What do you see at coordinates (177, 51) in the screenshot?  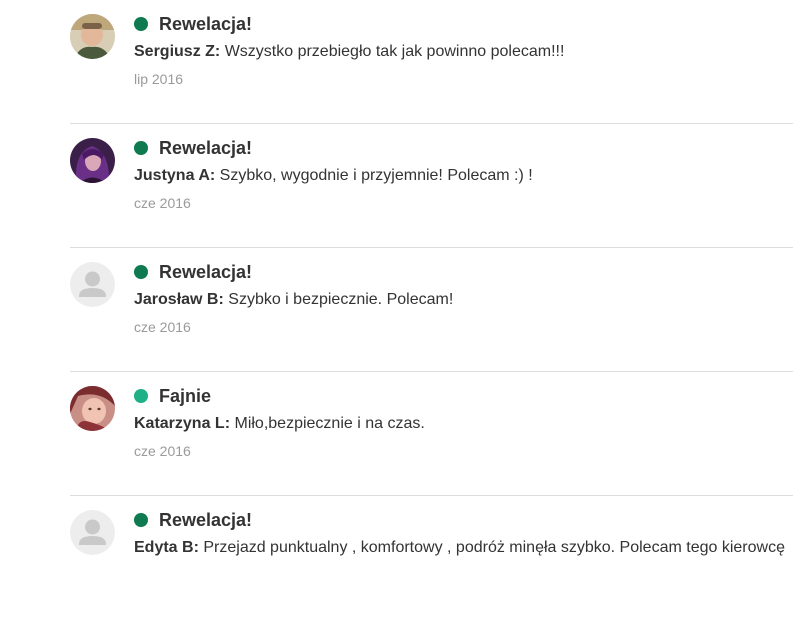 I see `review-author: Sergiusz Z:` at bounding box center [177, 51].